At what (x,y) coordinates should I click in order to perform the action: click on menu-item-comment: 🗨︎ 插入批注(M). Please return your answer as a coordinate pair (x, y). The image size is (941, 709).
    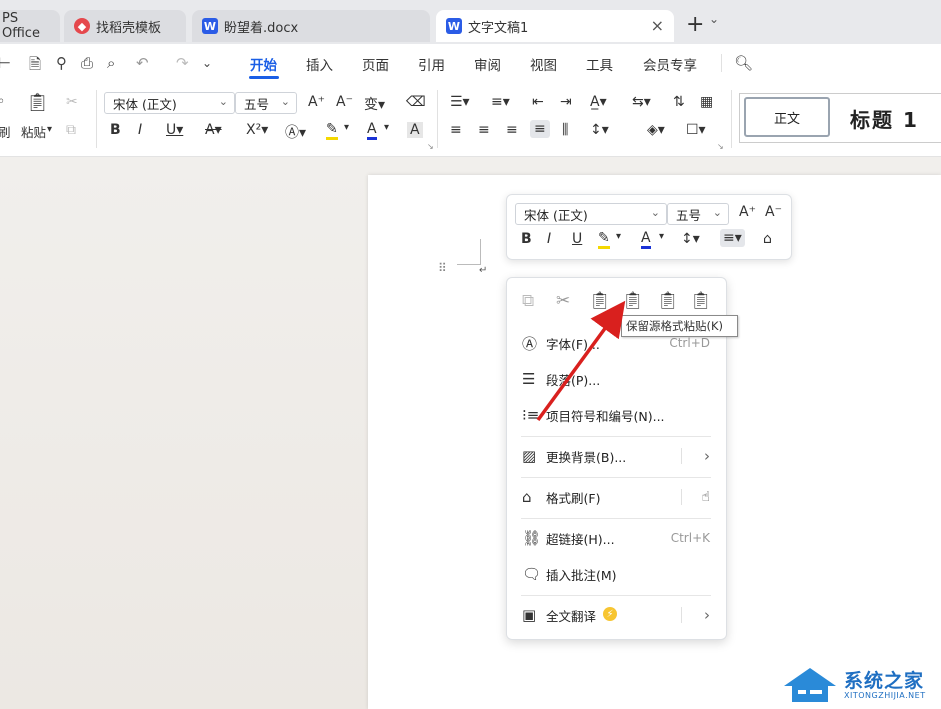
    Looking at the image, I should click on (616, 574).